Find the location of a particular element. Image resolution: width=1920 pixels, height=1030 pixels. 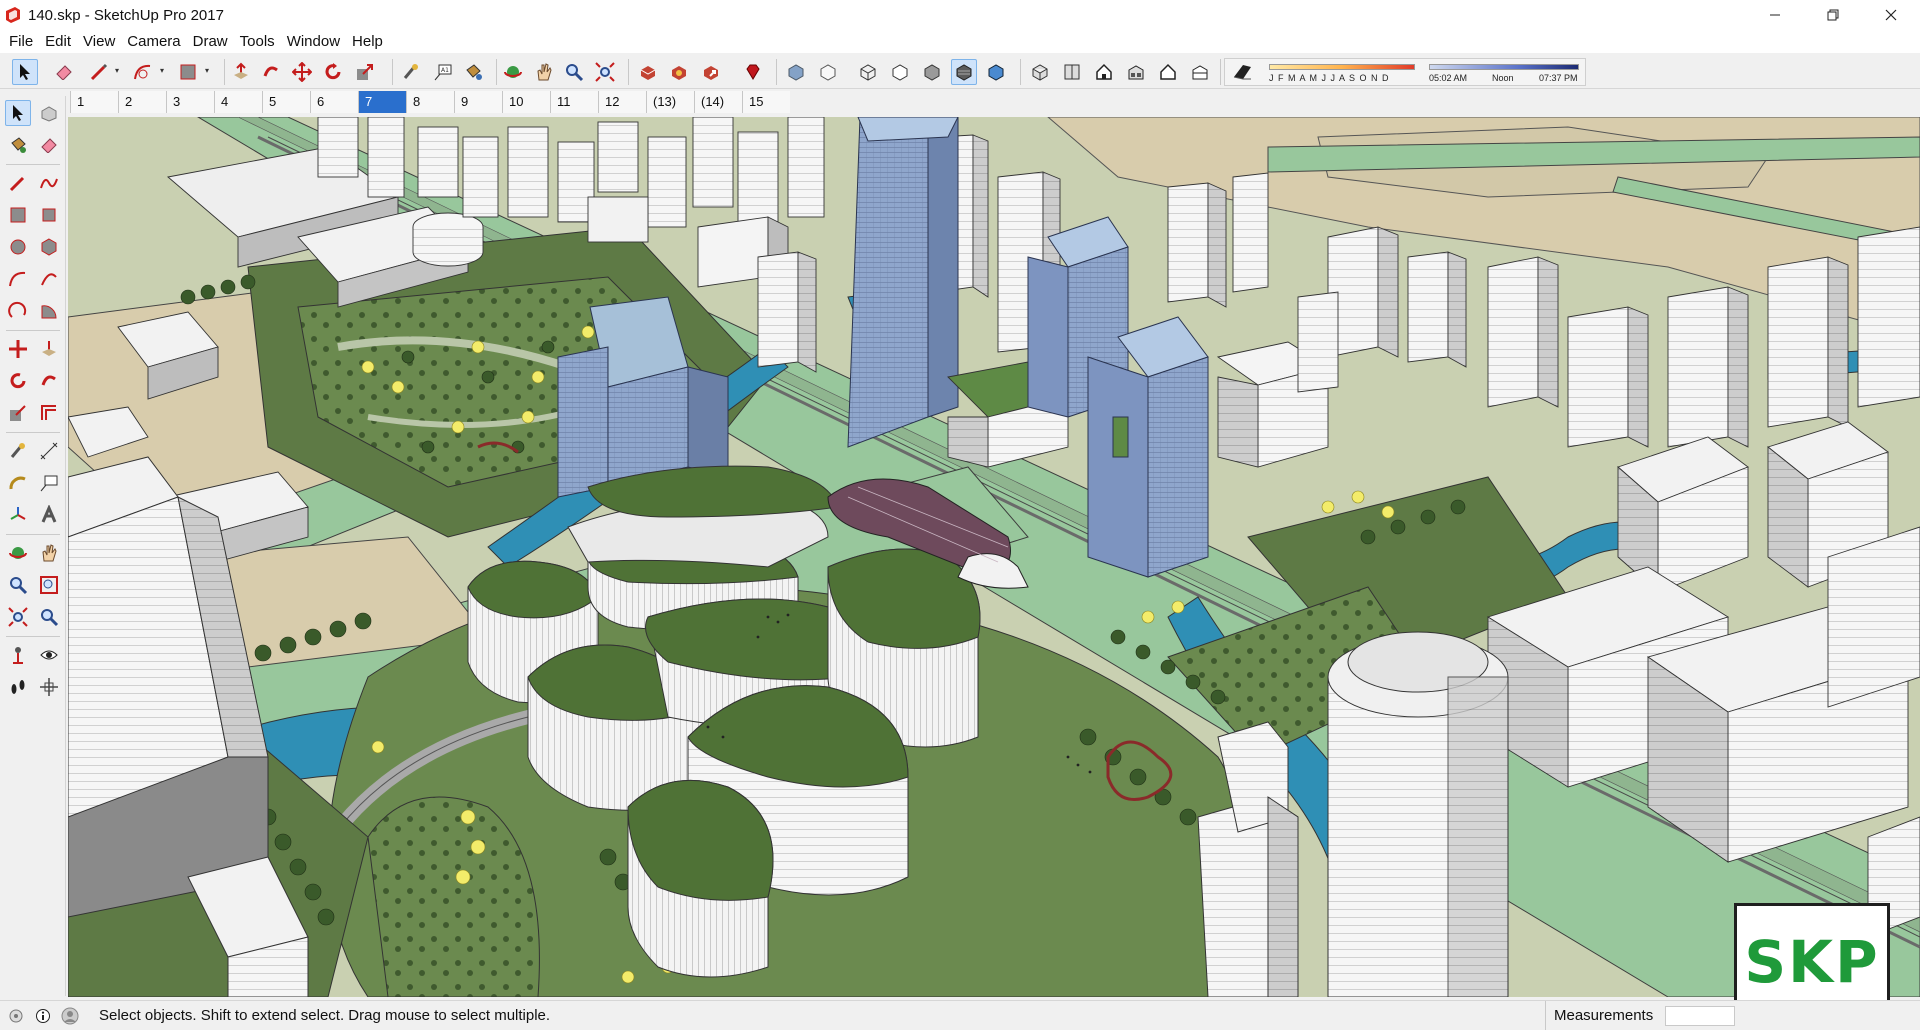

freehand-button is located at coordinates (49, 183).